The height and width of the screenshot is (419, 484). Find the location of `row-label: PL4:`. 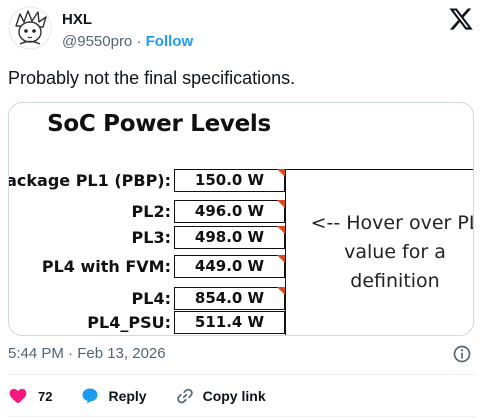

row-label: PL4: is located at coordinates (151, 298).